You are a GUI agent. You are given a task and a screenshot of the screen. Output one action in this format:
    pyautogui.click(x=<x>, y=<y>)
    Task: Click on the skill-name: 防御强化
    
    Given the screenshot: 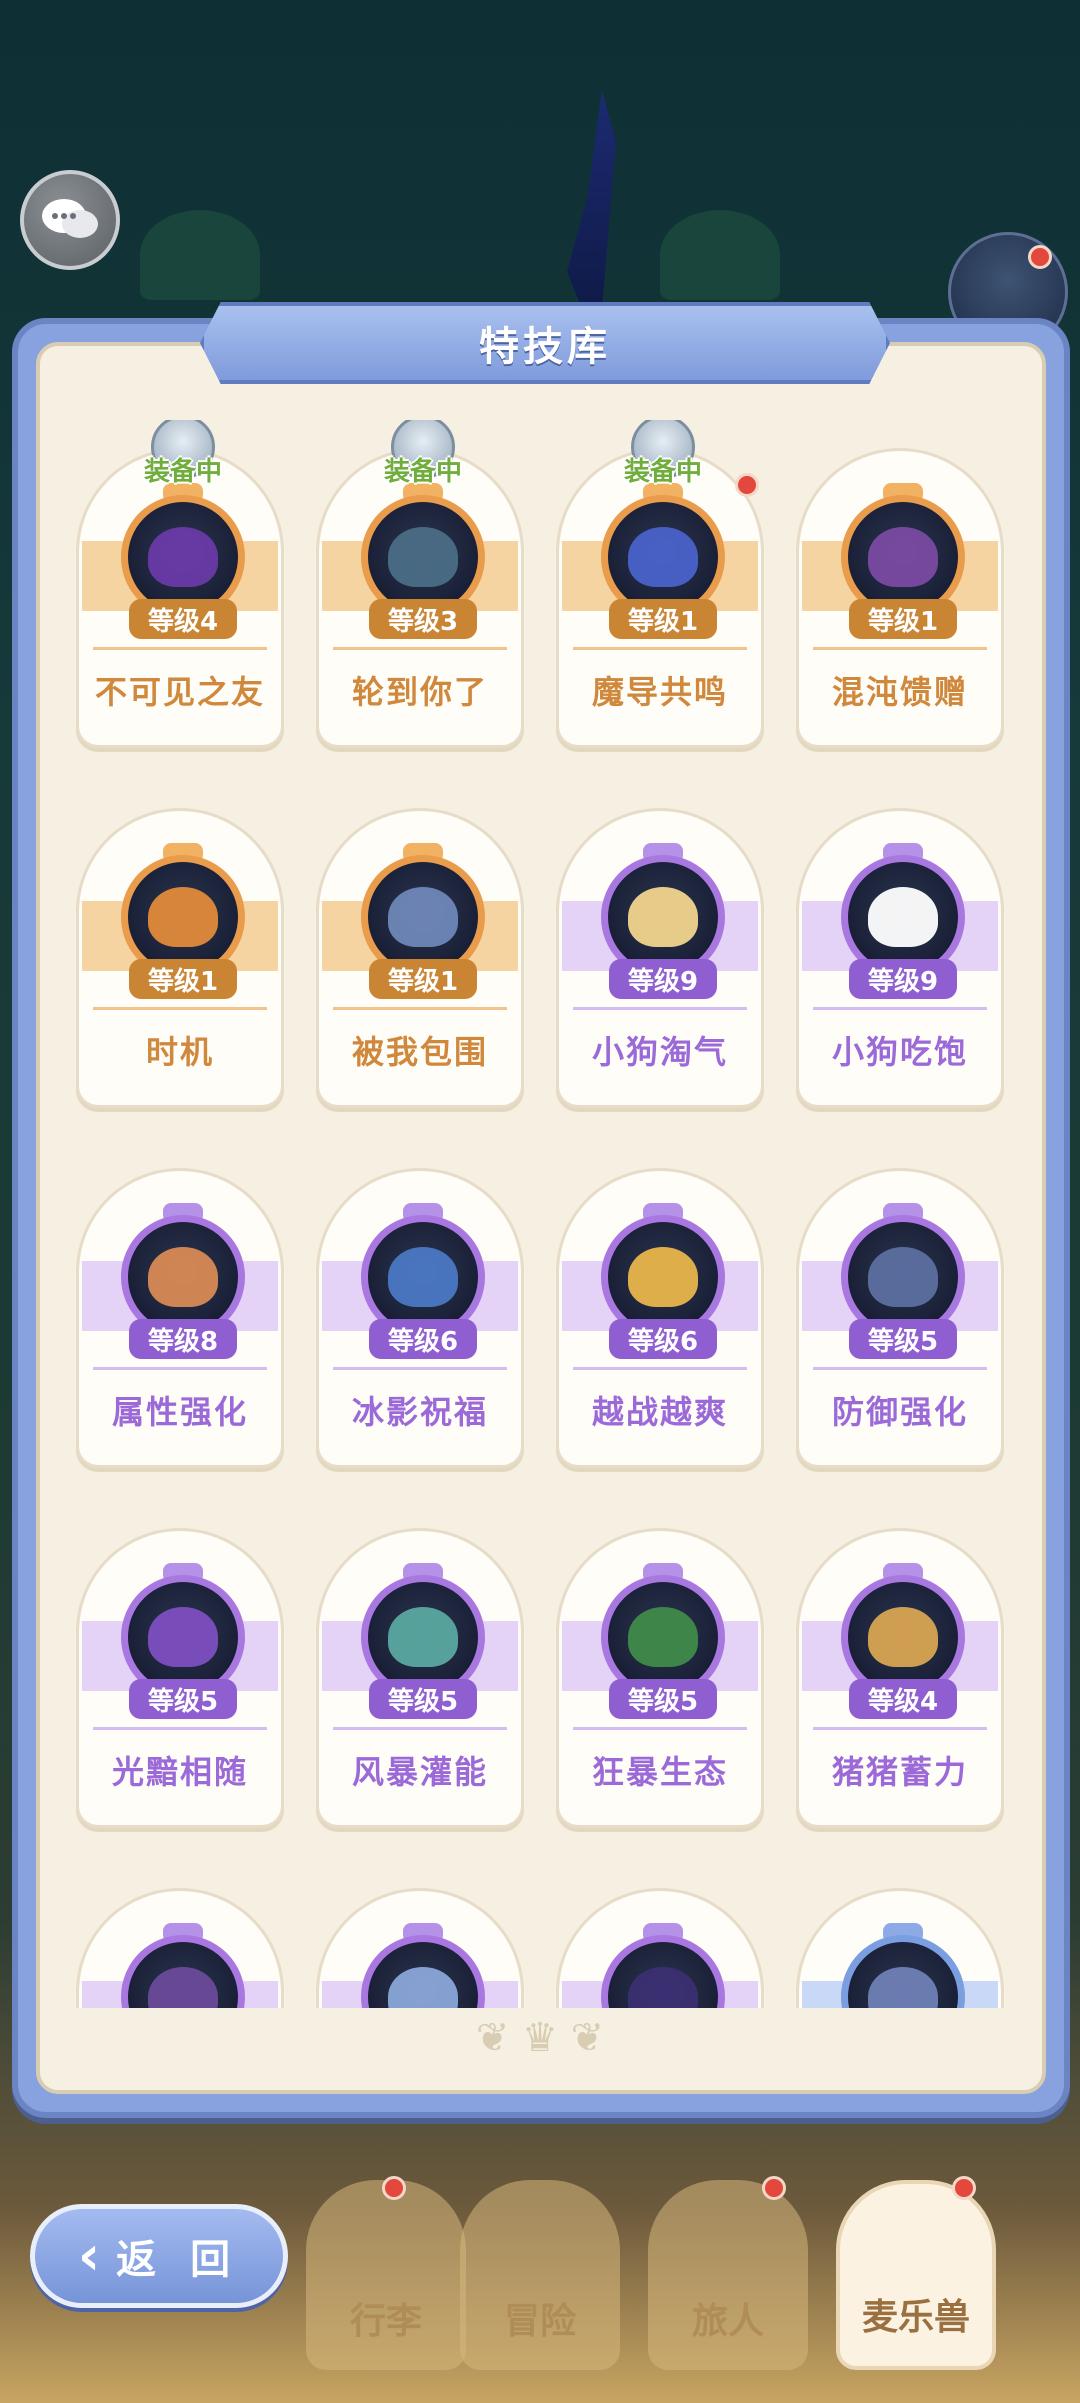 What is the action you would take?
    pyautogui.click(x=899, y=1412)
    